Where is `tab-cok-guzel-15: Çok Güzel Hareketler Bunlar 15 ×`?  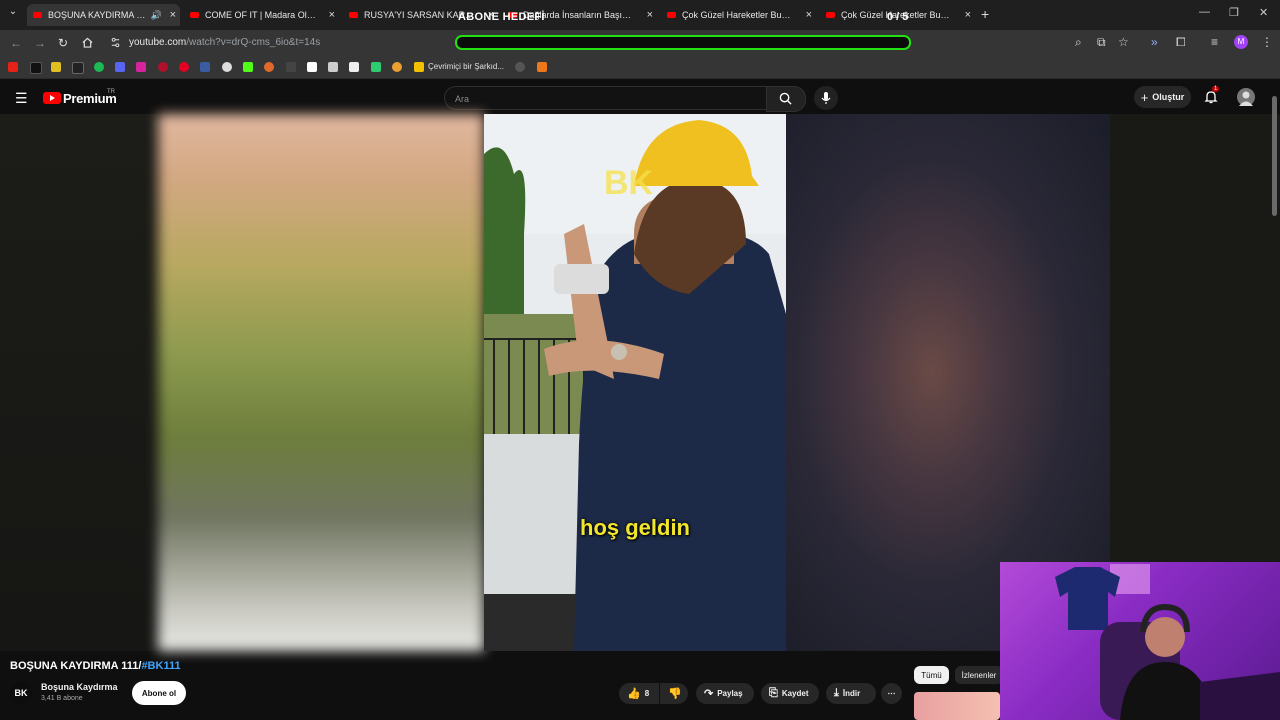 tab-cok-guzel-15: Çok Güzel Hareketler Bunlar 15 × is located at coordinates (738, 15).